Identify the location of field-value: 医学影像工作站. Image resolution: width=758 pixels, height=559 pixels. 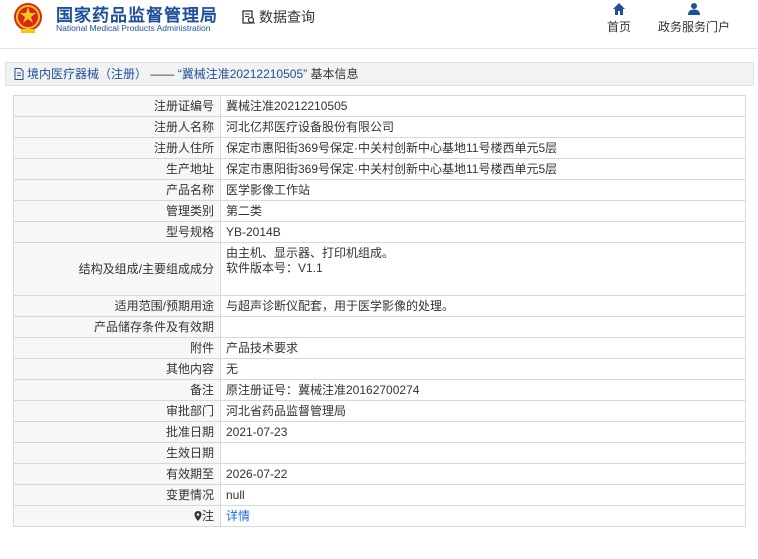
(483, 190).